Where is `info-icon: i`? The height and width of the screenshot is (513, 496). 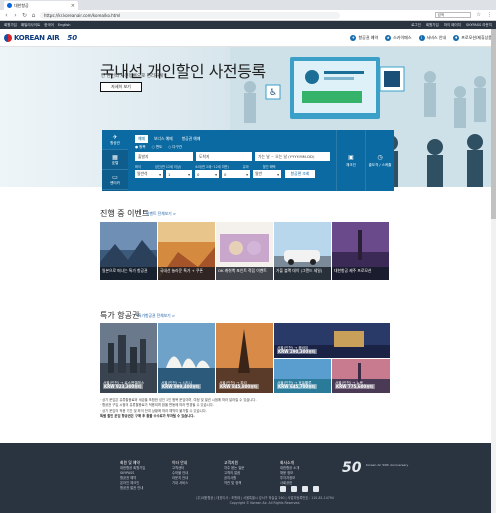
info-icon: i is located at coordinates (421, 37).